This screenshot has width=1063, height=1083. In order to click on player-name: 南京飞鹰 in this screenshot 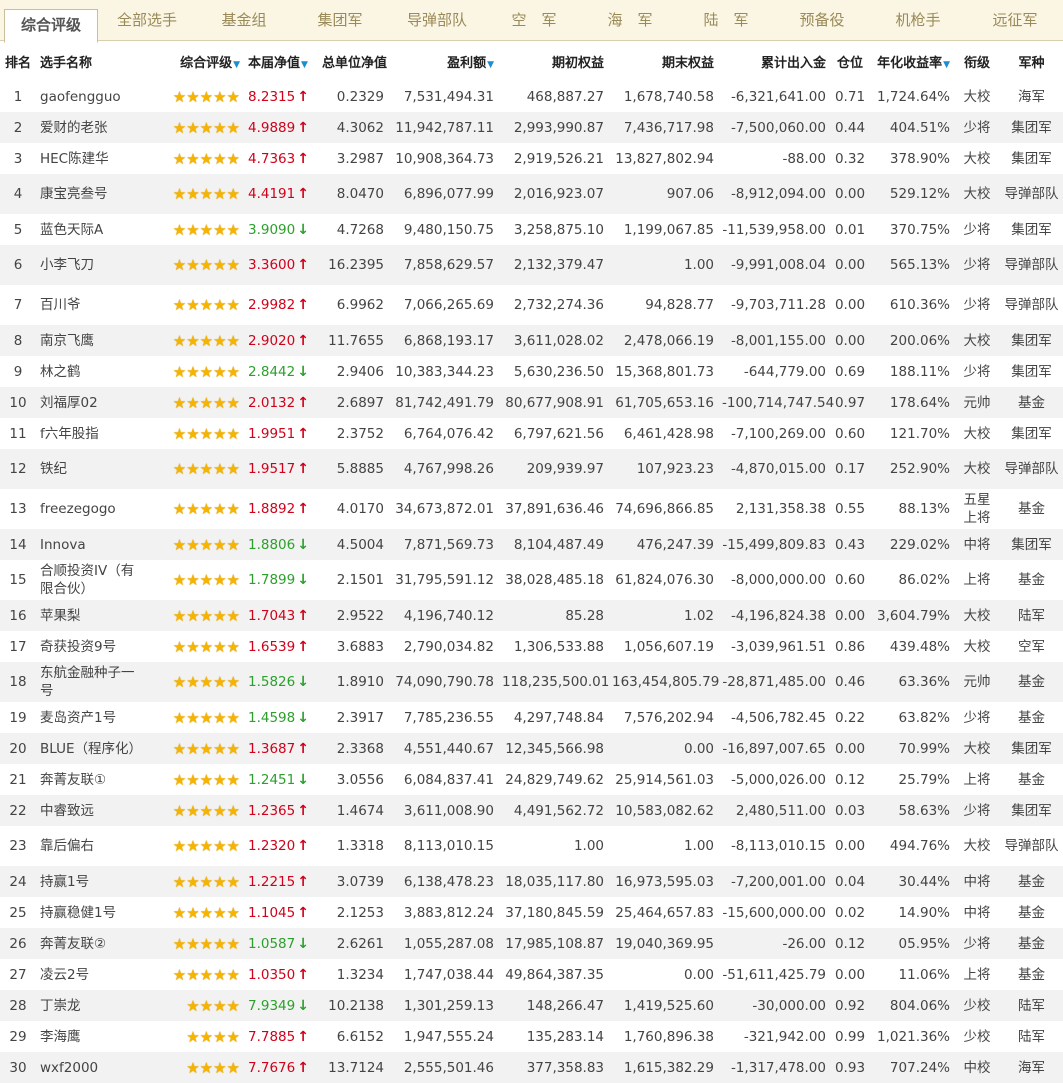, I will do `click(92, 340)`.